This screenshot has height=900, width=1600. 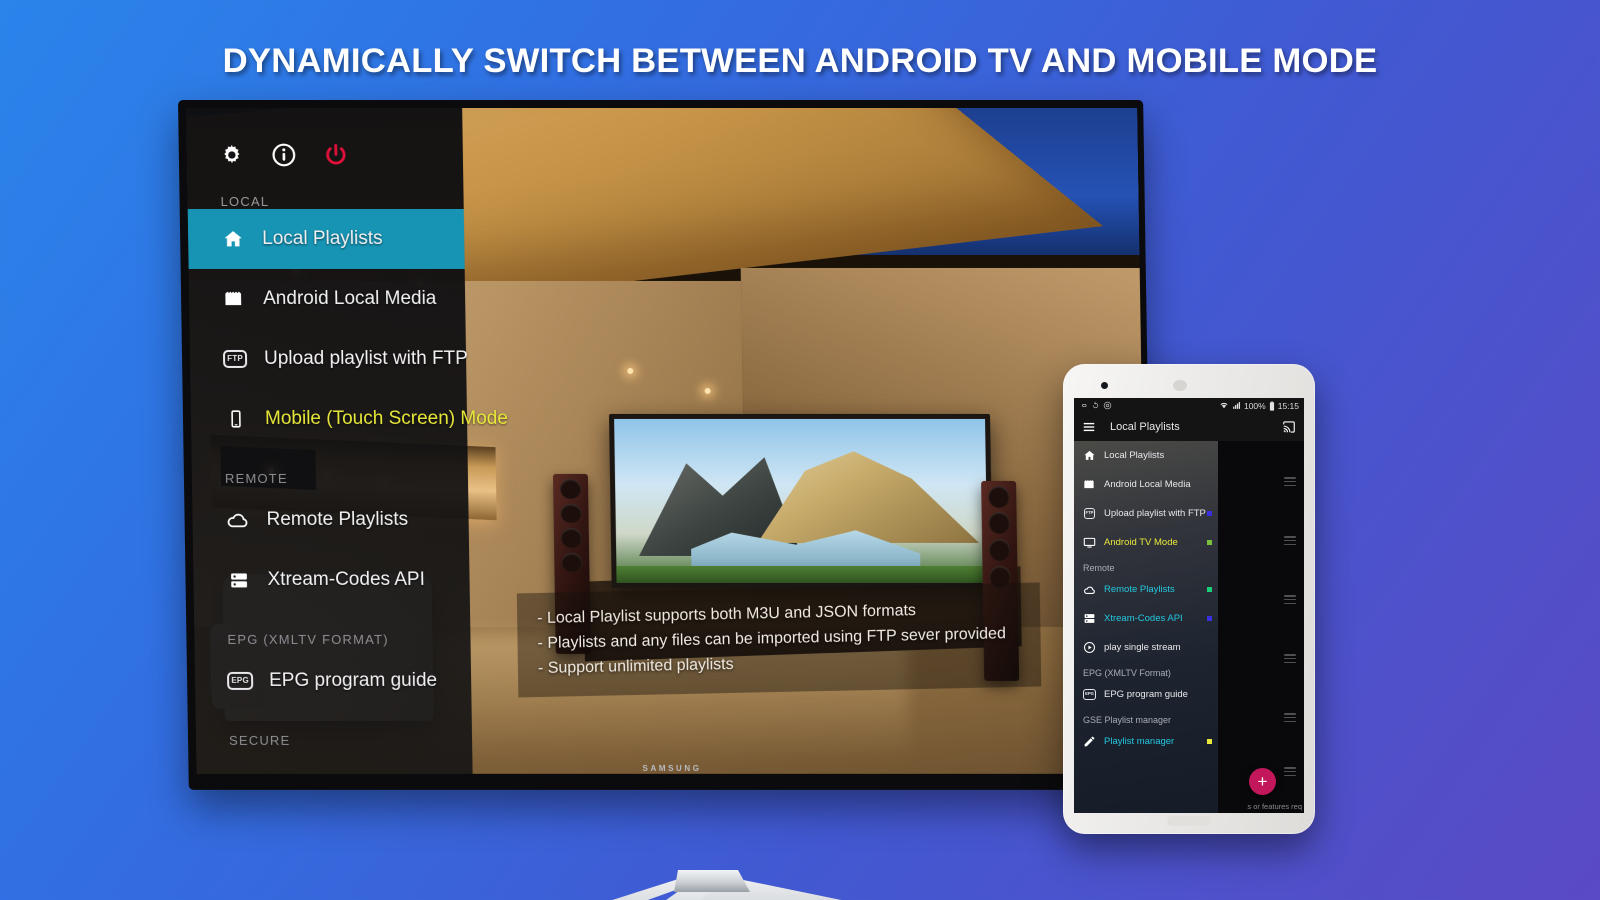 What do you see at coordinates (245, 201) in the screenshot?
I see `tv-section-header-local: LOCAL` at bounding box center [245, 201].